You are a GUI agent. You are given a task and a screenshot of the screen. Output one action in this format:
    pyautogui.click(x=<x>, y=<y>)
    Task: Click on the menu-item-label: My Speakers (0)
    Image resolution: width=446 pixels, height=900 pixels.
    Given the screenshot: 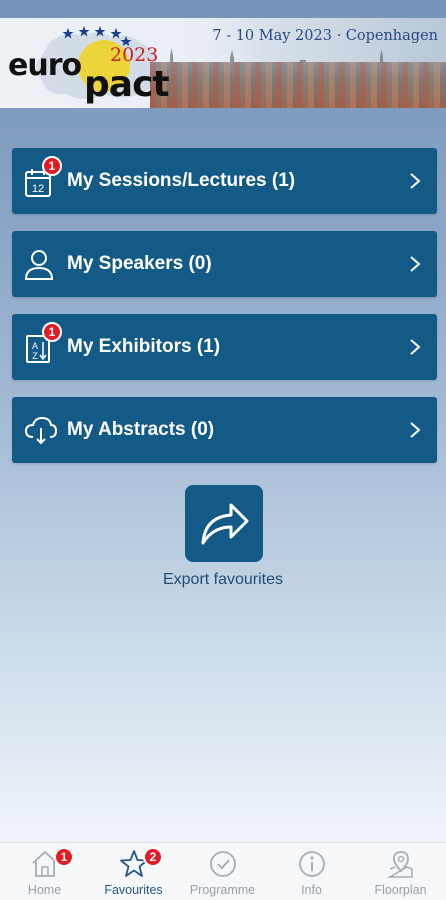 What is the action you would take?
    pyautogui.click(x=139, y=263)
    